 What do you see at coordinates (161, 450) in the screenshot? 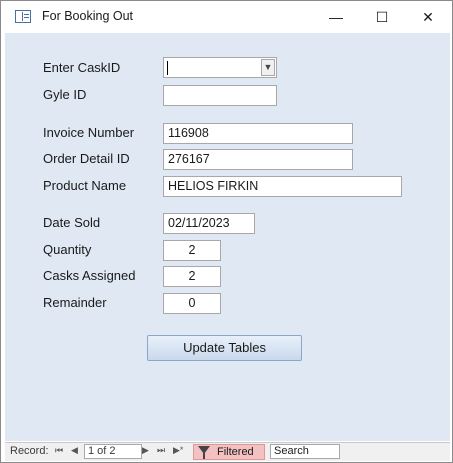
I see `last-record-icon: ⏭` at bounding box center [161, 450].